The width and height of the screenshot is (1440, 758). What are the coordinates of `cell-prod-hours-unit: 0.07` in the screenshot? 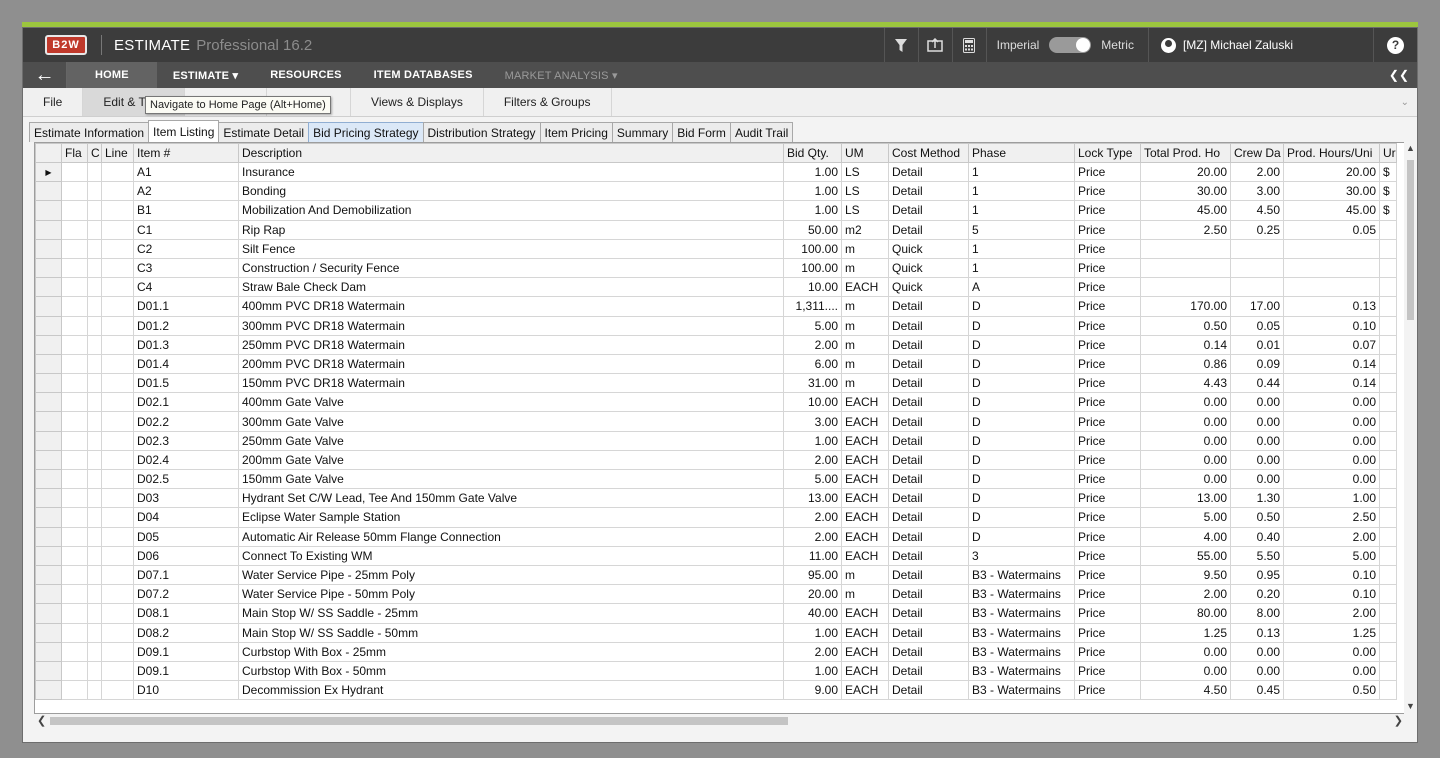 It's located at (1331, 344).